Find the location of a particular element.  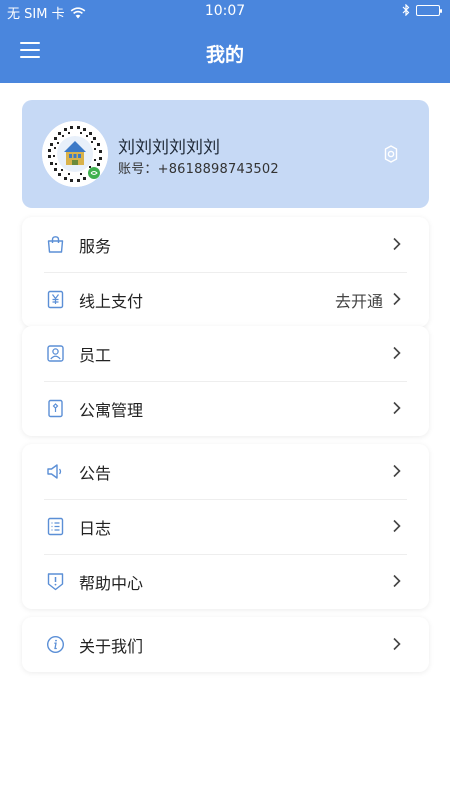

status-bar: 无 SIM 卡 10:07 is located at coordinates (225, 11).